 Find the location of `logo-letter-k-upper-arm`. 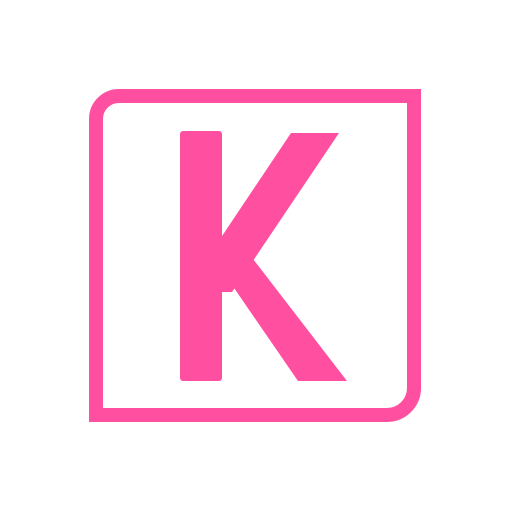

logo-letter-k-upper-arm is located at coordinates (277, 212).